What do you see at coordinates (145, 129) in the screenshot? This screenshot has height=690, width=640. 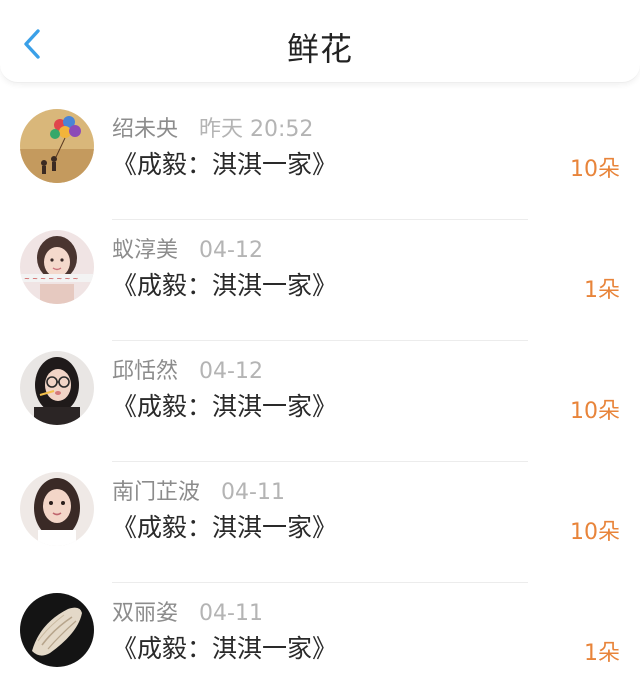 I see `user-name: 绍未央` at bounding box center [145, 129].